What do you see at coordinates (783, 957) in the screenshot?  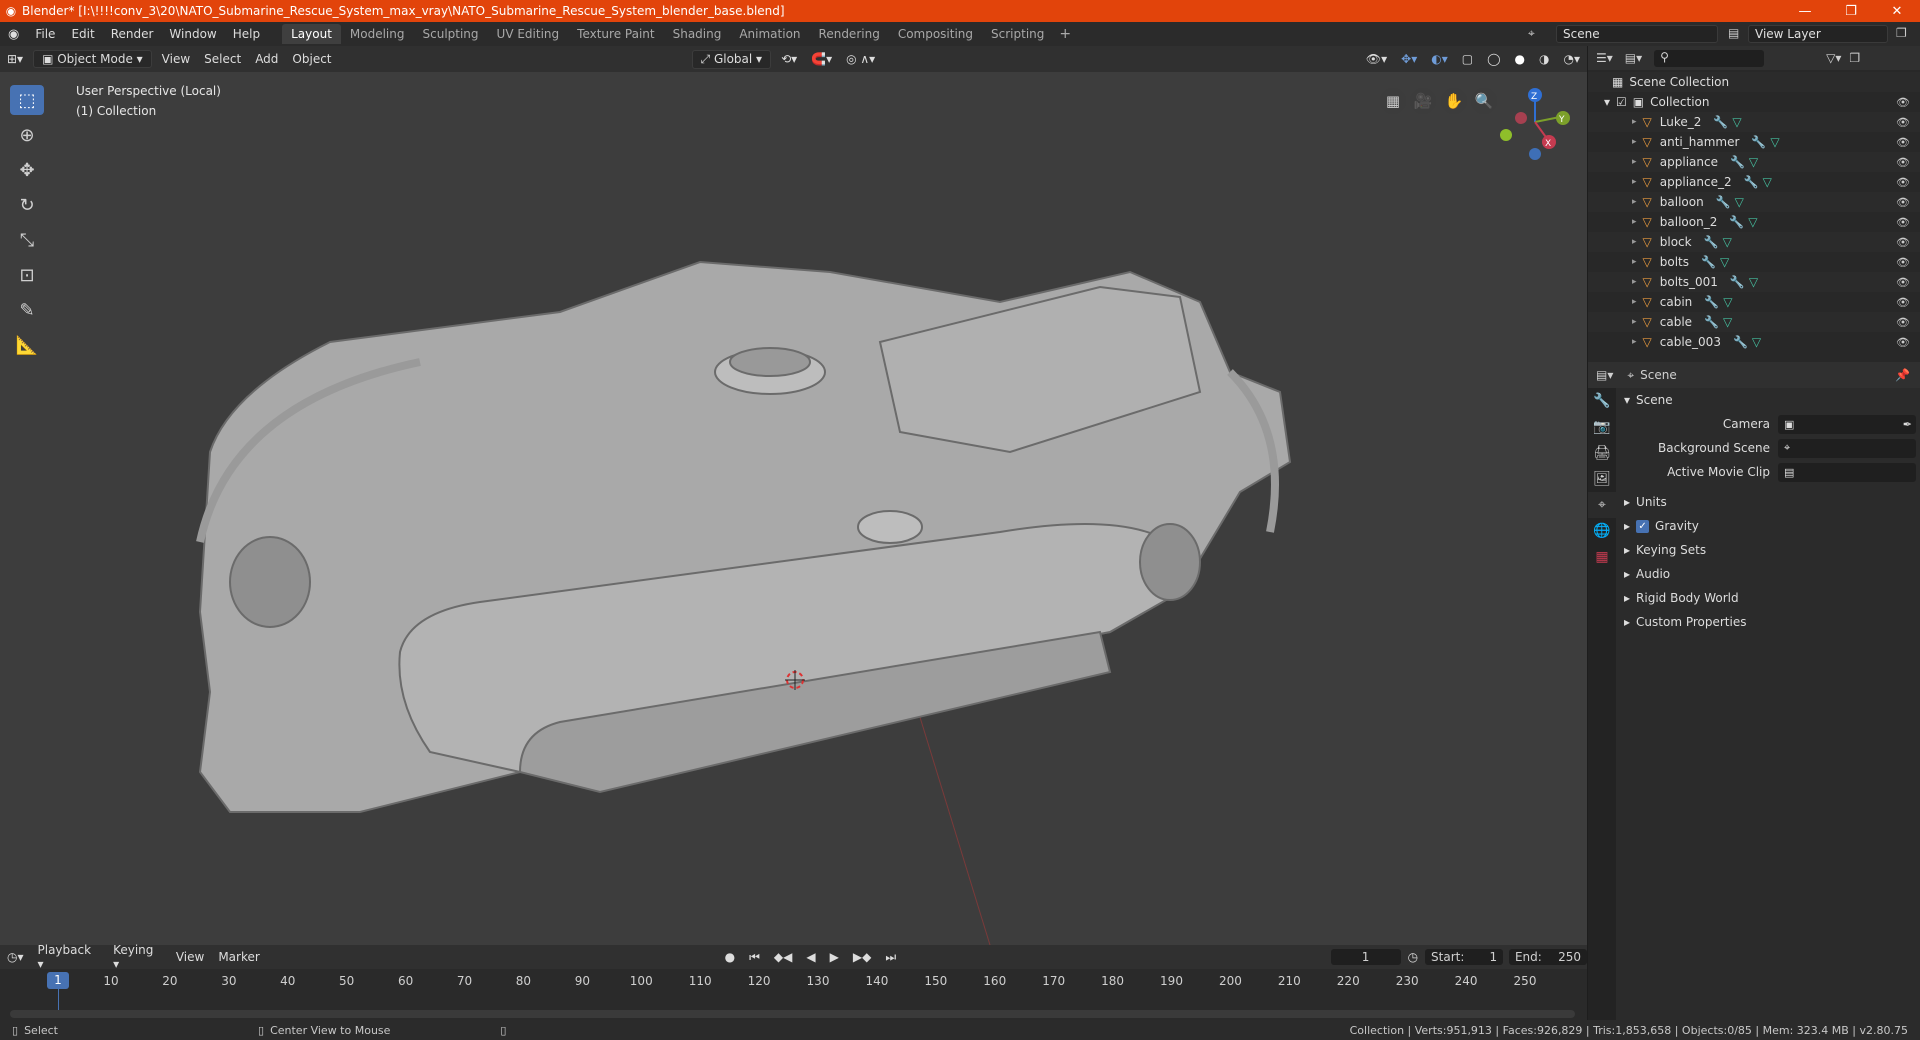 I see `prev-keyframe-icon: ◆◀` at bounding box center [783, 957].